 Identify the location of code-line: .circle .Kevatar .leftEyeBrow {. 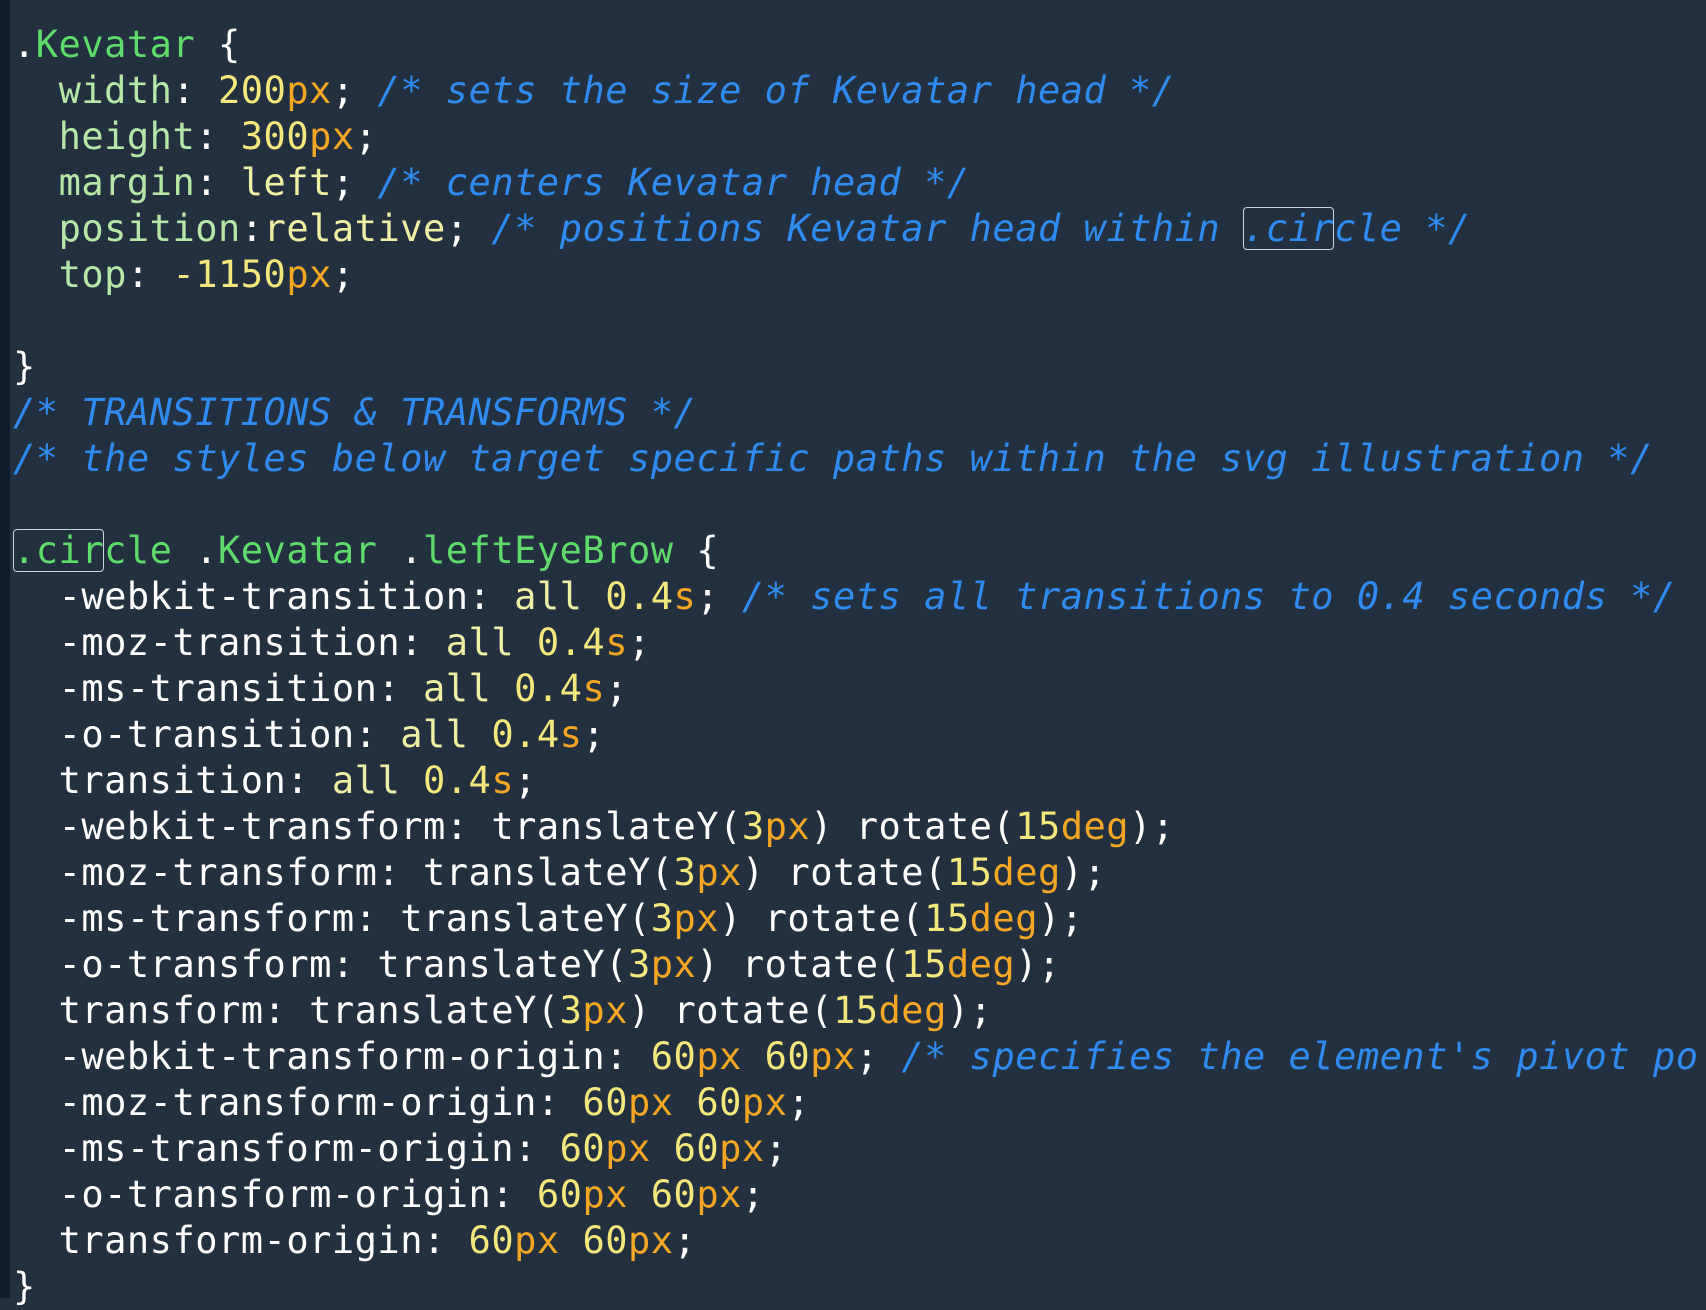
(856, 551).